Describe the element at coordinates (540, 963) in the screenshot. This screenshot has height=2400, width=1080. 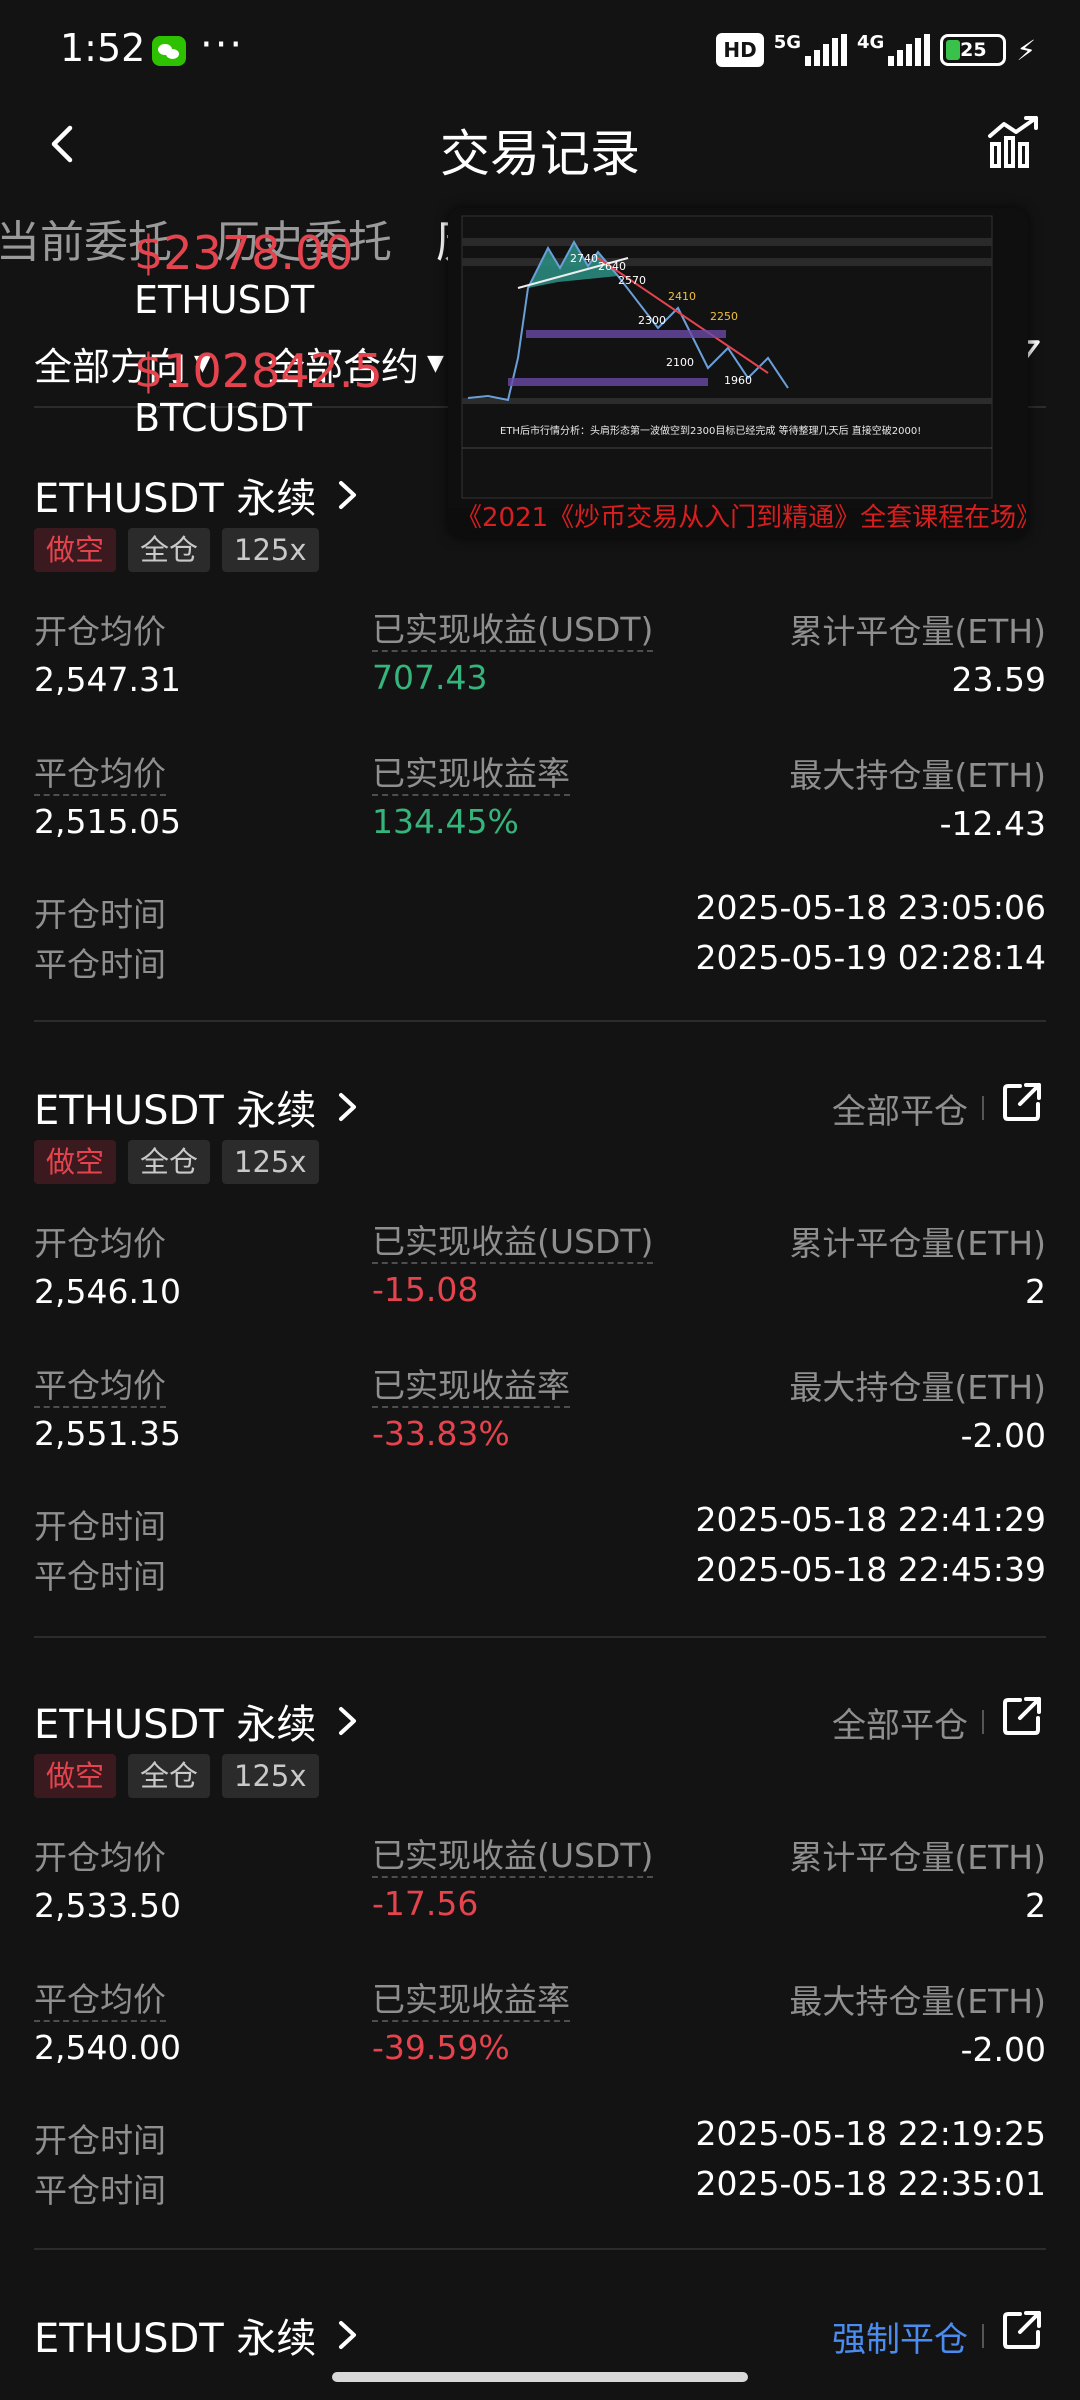
I see `close-time-row: 平仓时间 2025-05-19 02:28:14` at that location.